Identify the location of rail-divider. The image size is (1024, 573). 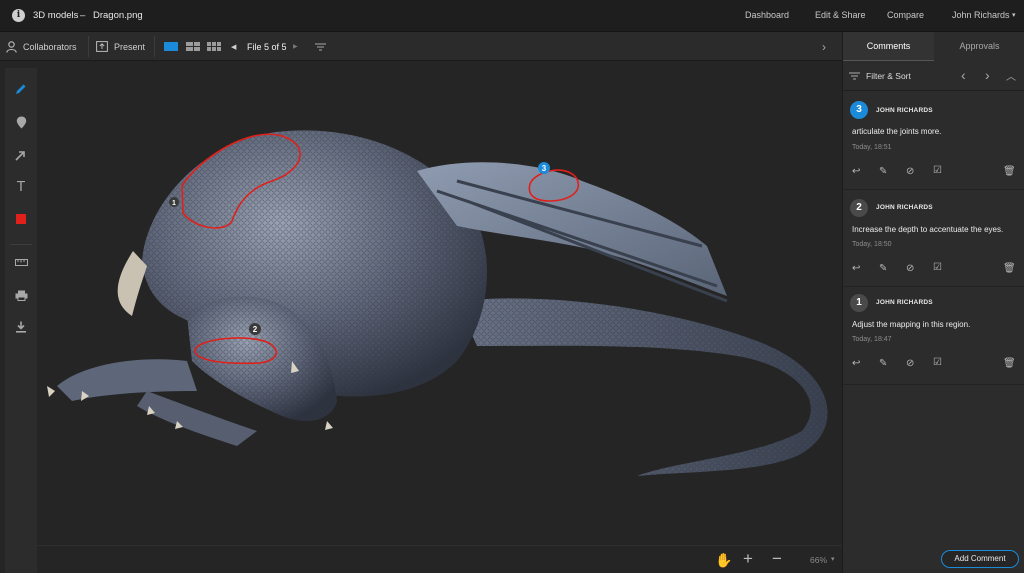
(21, 244).